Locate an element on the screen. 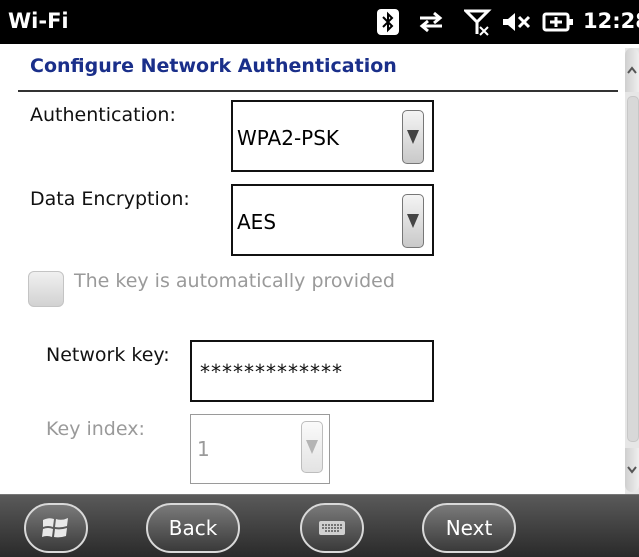 The image size is (639, 557). data-encryption-dropdown-arrow-icon is located at coordinates (413, 221).